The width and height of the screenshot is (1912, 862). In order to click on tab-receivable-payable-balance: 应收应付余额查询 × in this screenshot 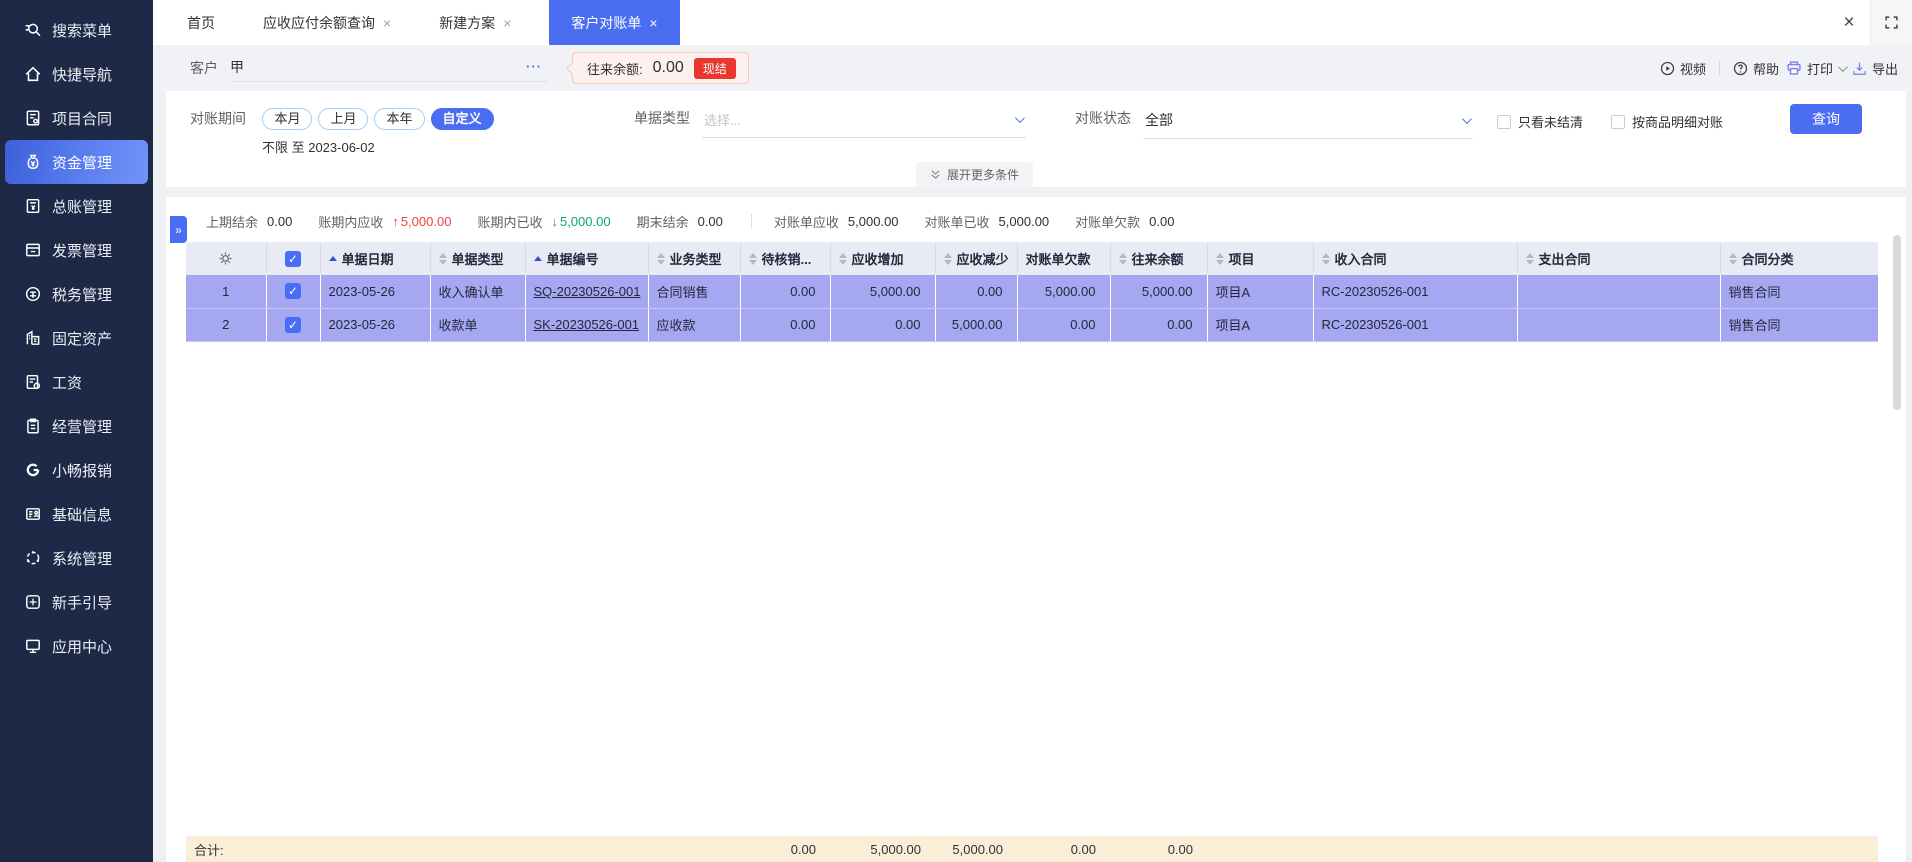, I will do `click(327, 22)`.